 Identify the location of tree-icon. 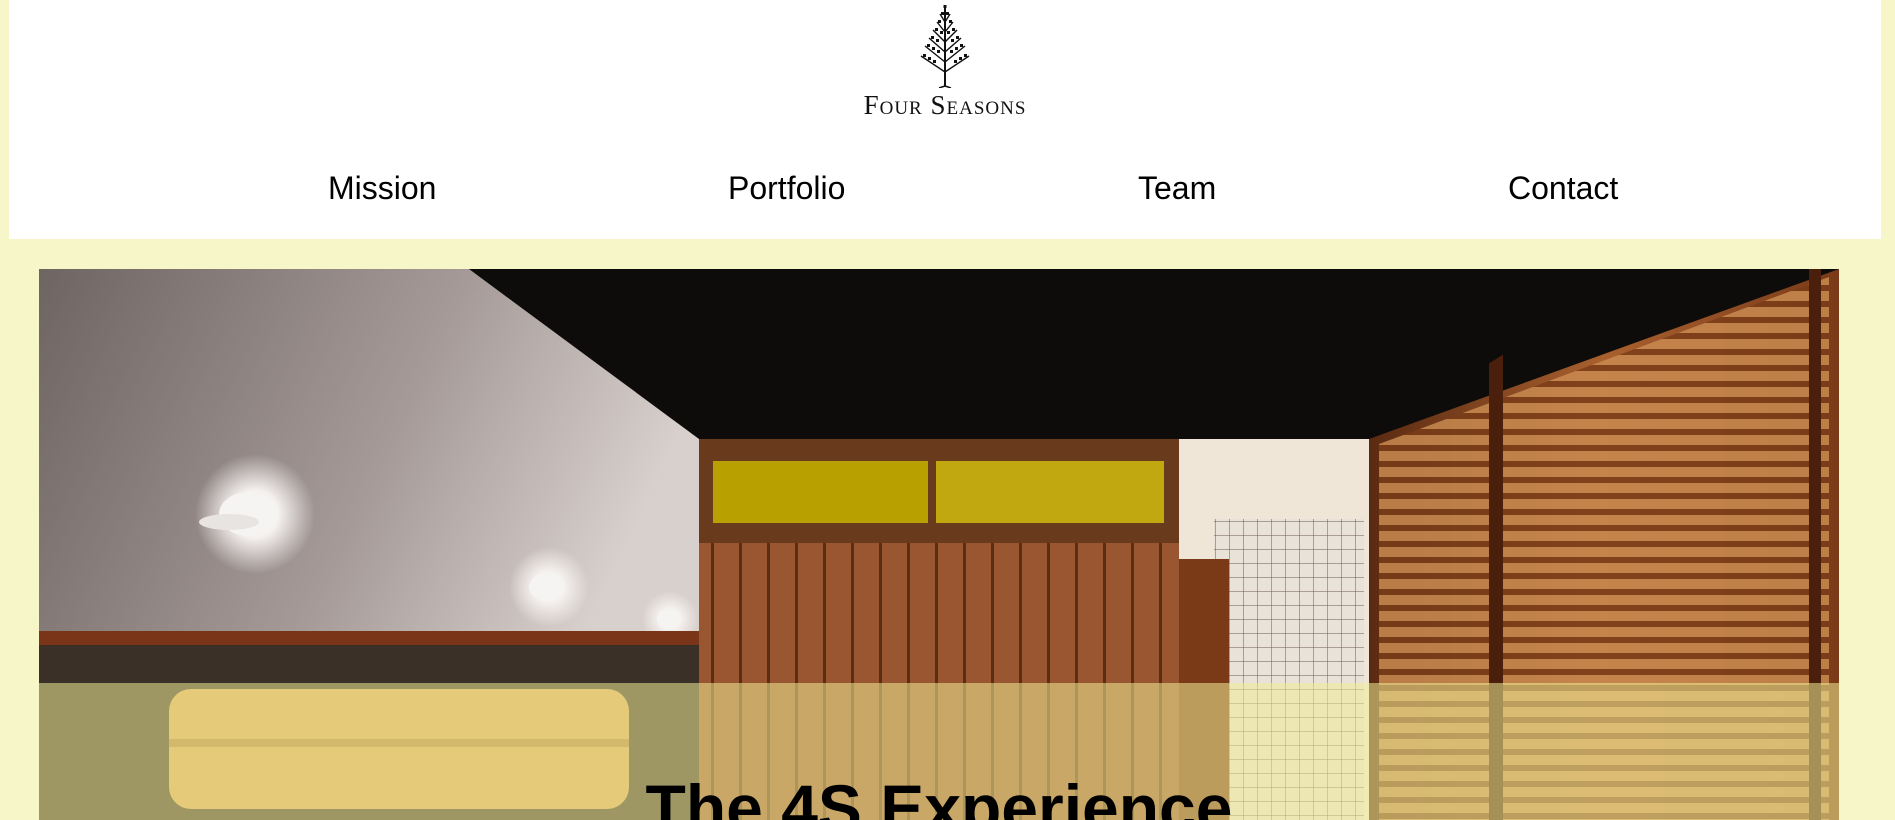
(945, 46).